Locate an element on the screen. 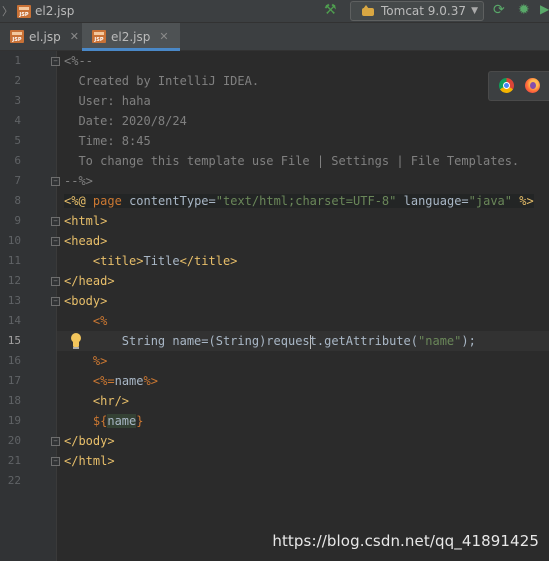  expression-text: name is located at coordinates (129, 381).